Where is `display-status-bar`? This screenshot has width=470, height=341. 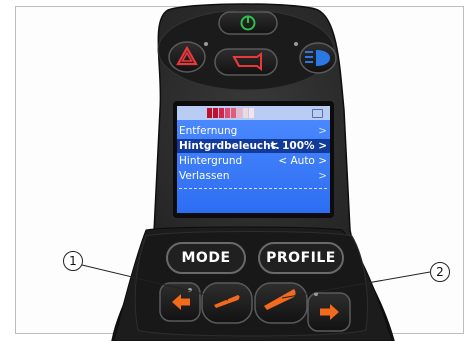 display-status-bar is located at coordinates (253, 113).